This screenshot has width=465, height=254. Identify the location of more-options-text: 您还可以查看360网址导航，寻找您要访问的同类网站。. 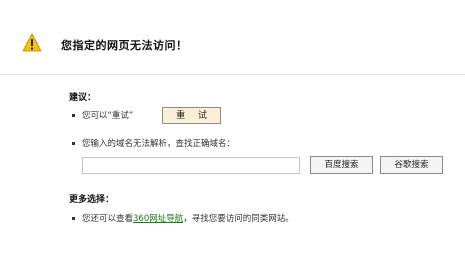
(188, 218).